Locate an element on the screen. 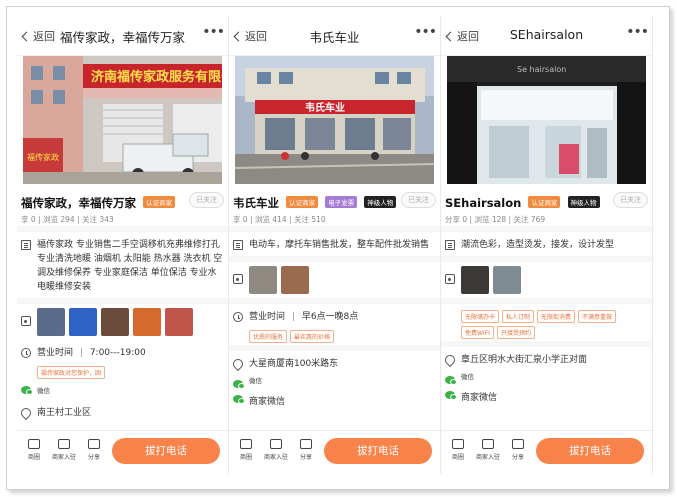 This screenshot has width=677, height=497. address-row: 大星商厦南100米路东 is located at coordinates (334, 363).